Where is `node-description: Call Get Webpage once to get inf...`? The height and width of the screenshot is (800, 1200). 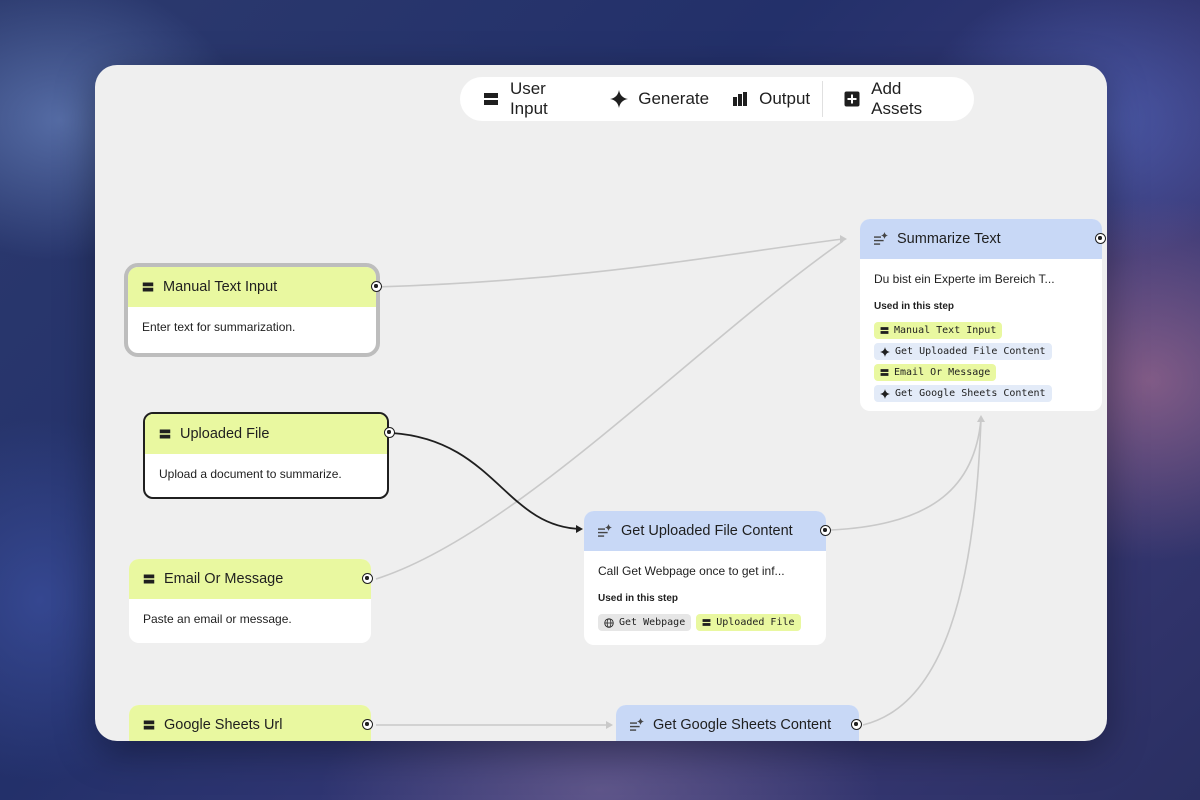 node-description: Call Get Webpage once to get inf... is located at coordinates (691, 571).